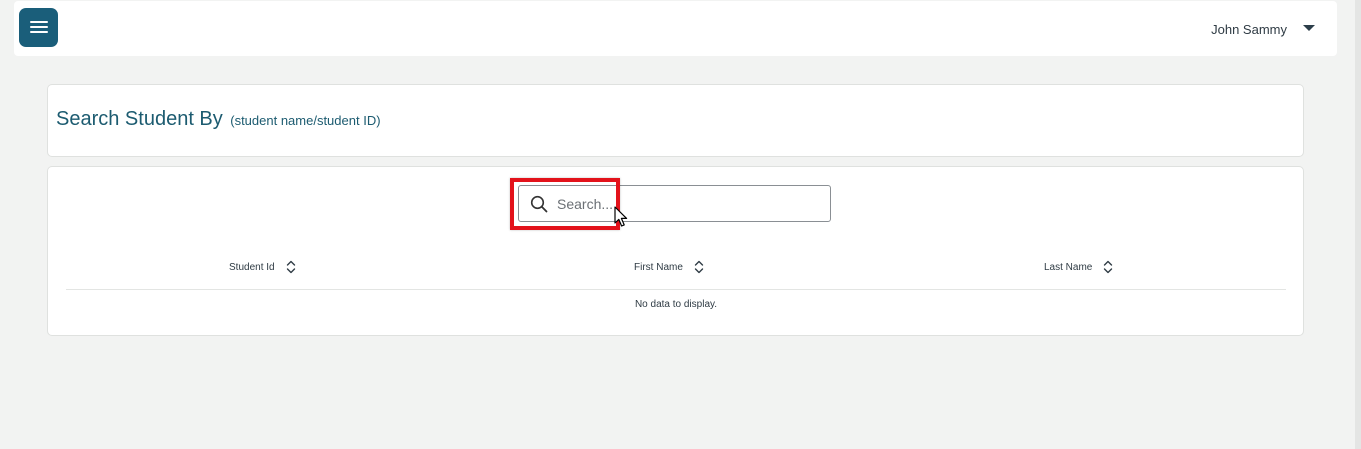 The height and width of the screenshot is (449, 1361). What do you see at coordinates (1309, 28) in the screenshot?
I see `caret-down-icon` at bounding box center [1309, 28].